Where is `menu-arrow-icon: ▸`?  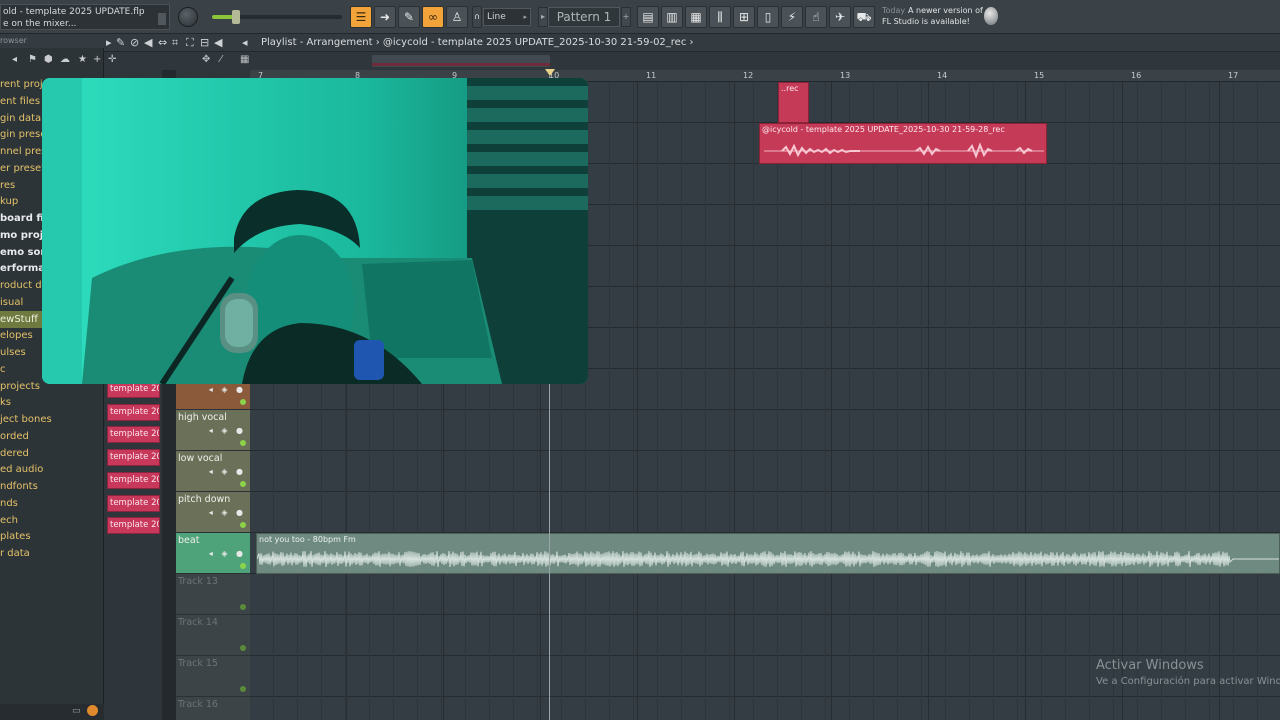 menu-arrow-icon: ▸ is located at coordinates (109, 42).